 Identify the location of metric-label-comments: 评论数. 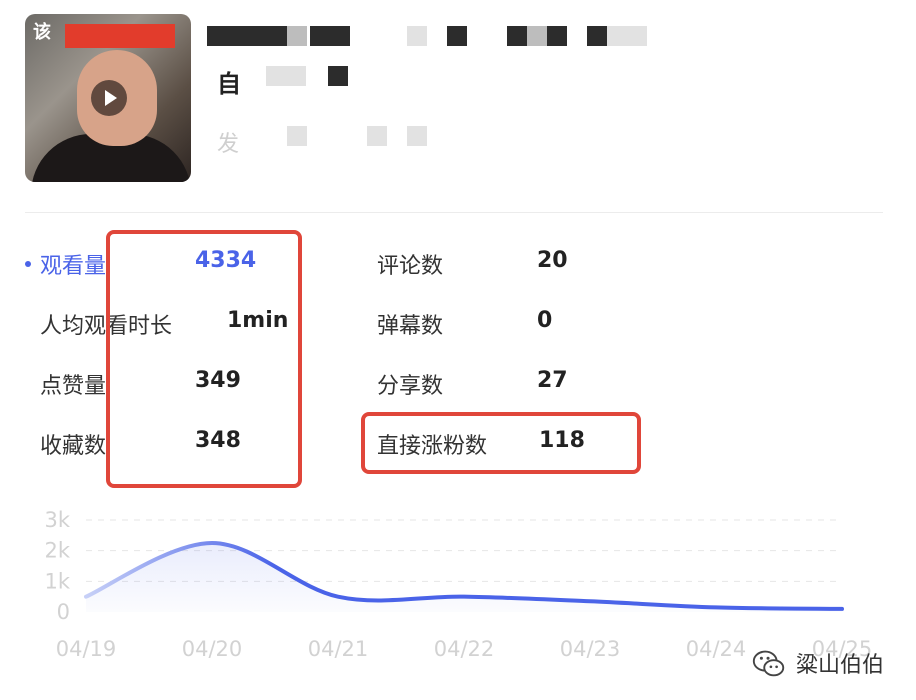
(410, 264).